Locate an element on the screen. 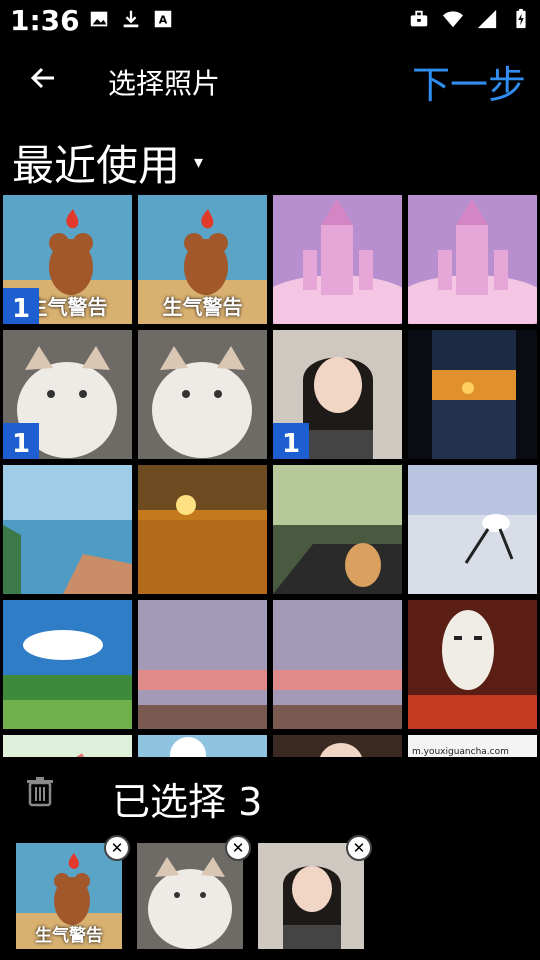  battery-charging-icon is located at coordinates (521, 18).